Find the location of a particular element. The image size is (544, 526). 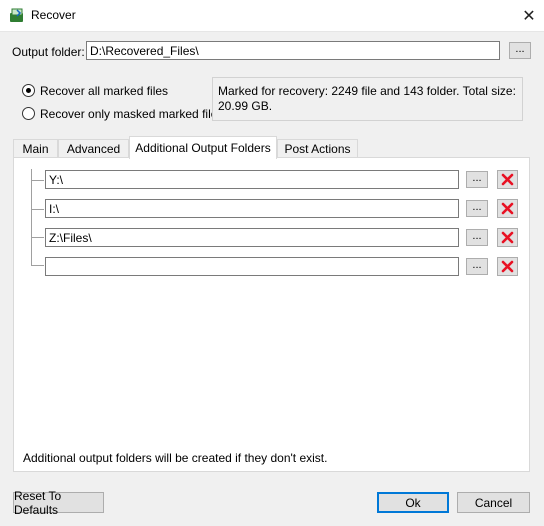

recover-masked-radio is located at coordinates (28, 113).